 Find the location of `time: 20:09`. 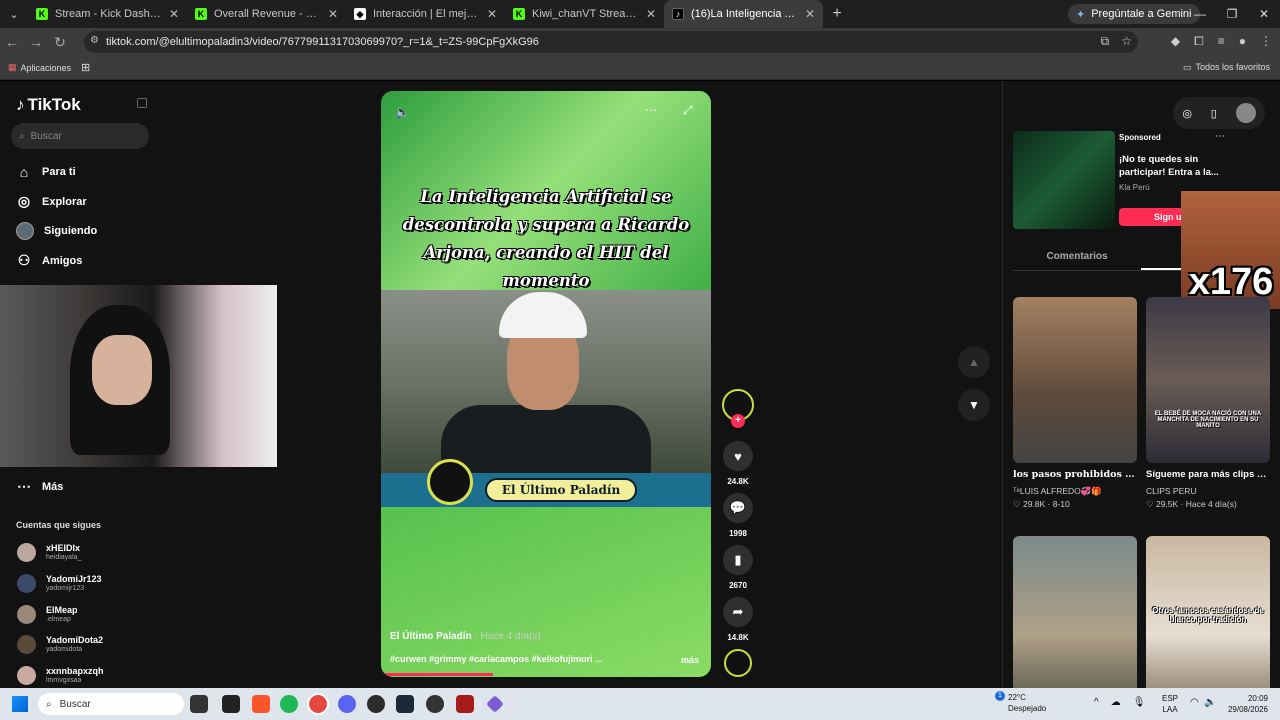

time: 20:09 is located at coordinates (1257, 698).